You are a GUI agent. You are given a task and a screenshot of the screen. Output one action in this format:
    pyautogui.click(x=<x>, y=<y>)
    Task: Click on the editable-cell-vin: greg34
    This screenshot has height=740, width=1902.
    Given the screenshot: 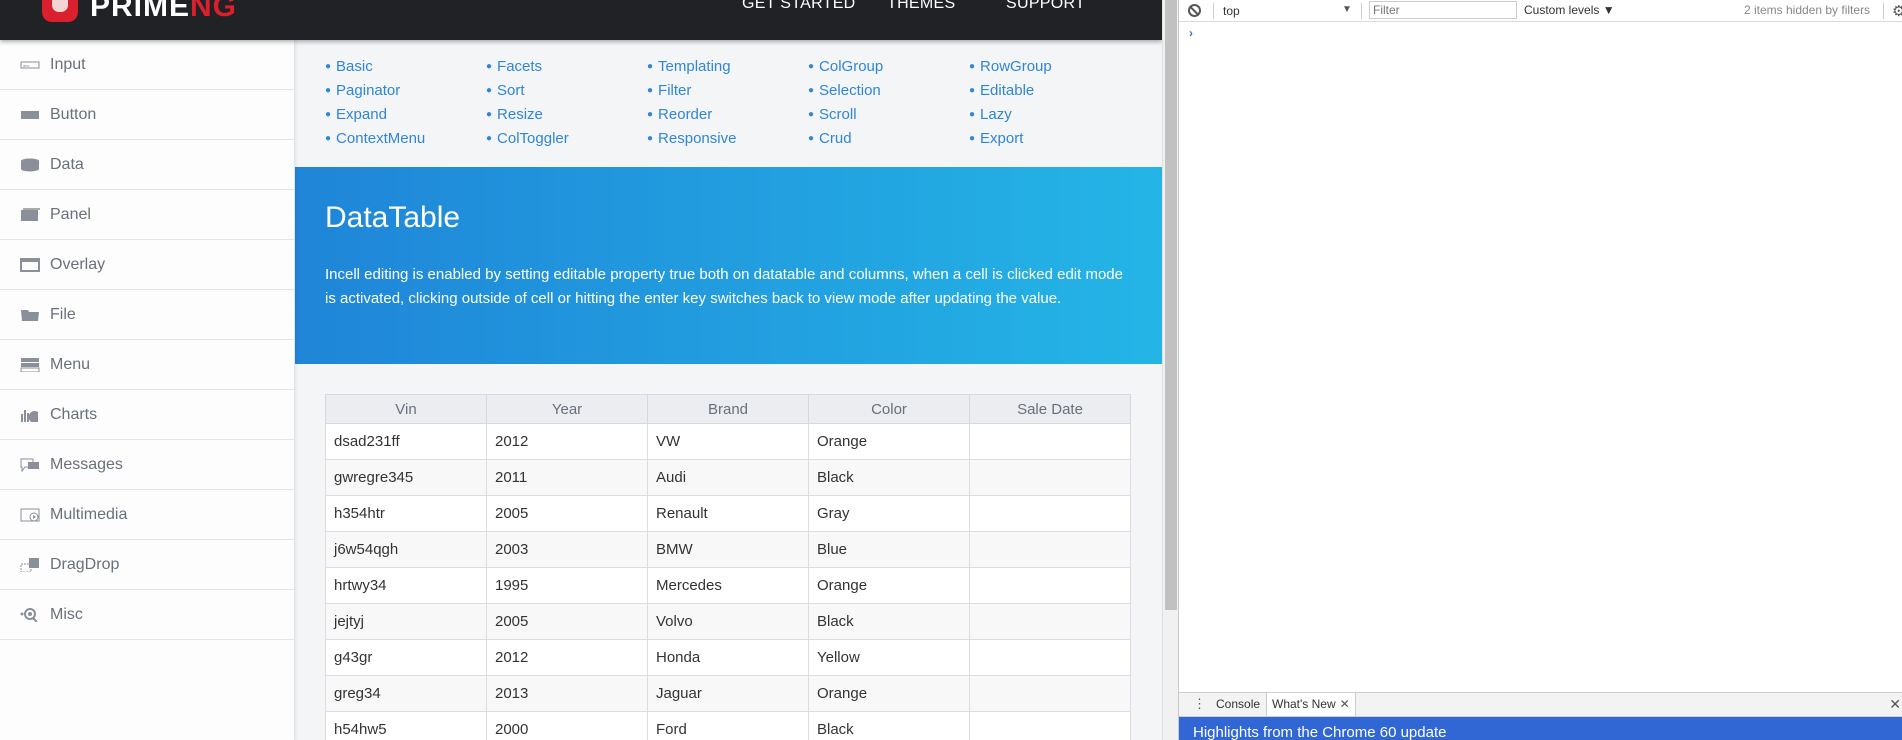 What is the action you would take?
    pyautogui.click(x=406, y=693)
    